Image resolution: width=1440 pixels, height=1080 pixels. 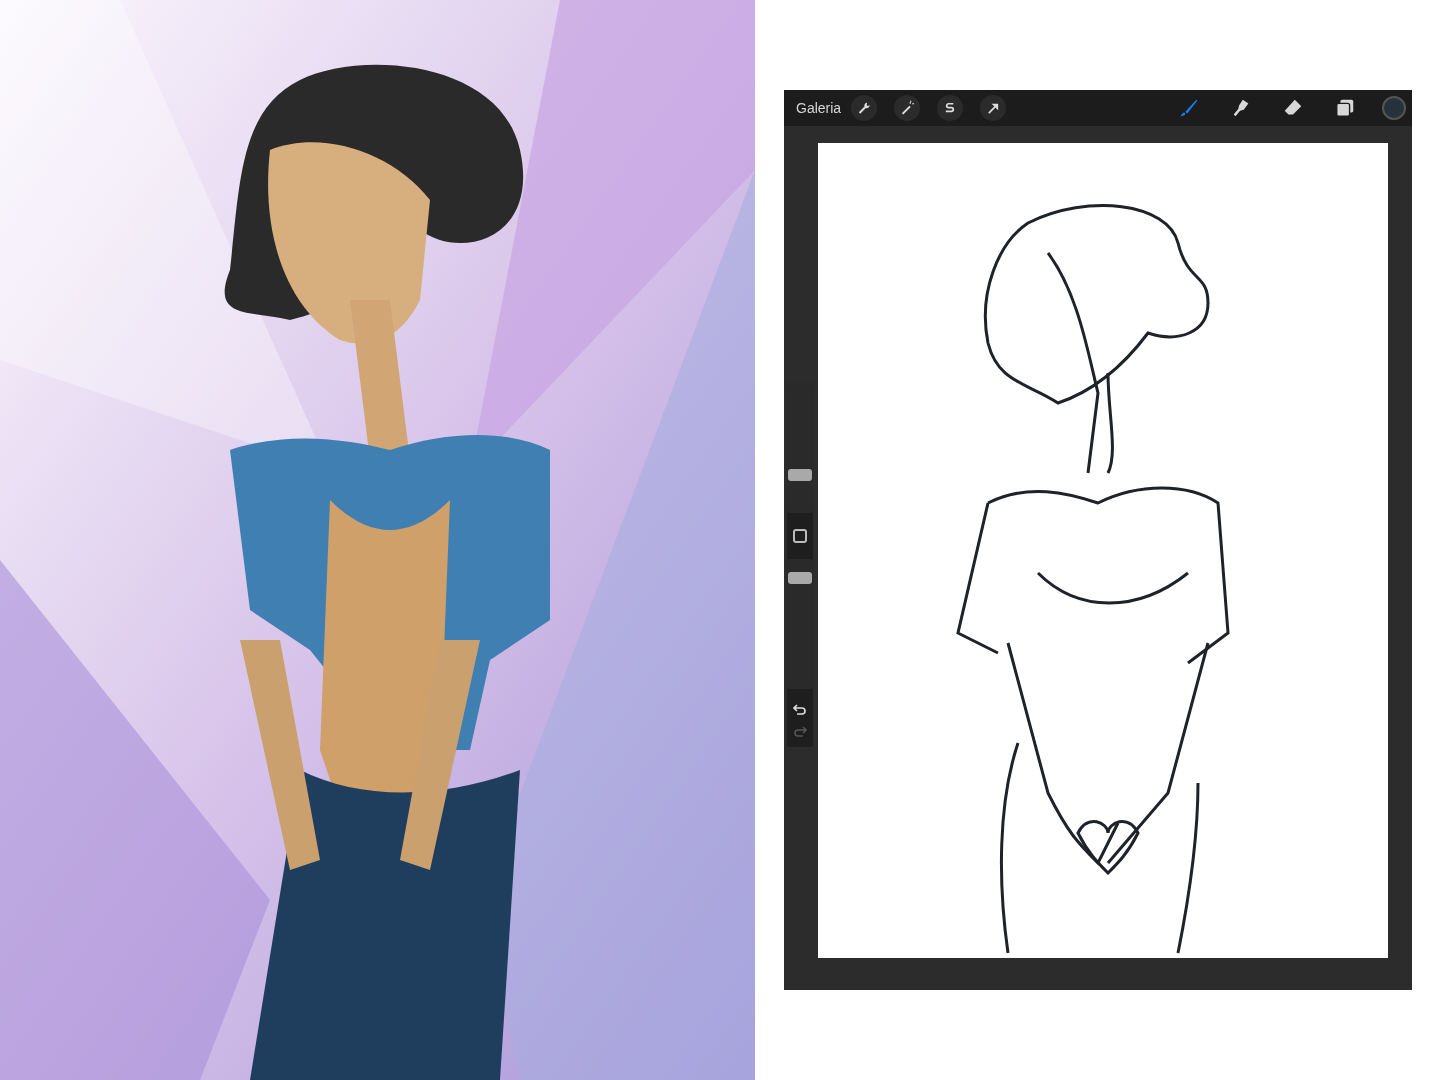 What do you see at coordinates (1394, 108) in the screenshot?
I see `color-swatch` at bounding box center [1394, 108].